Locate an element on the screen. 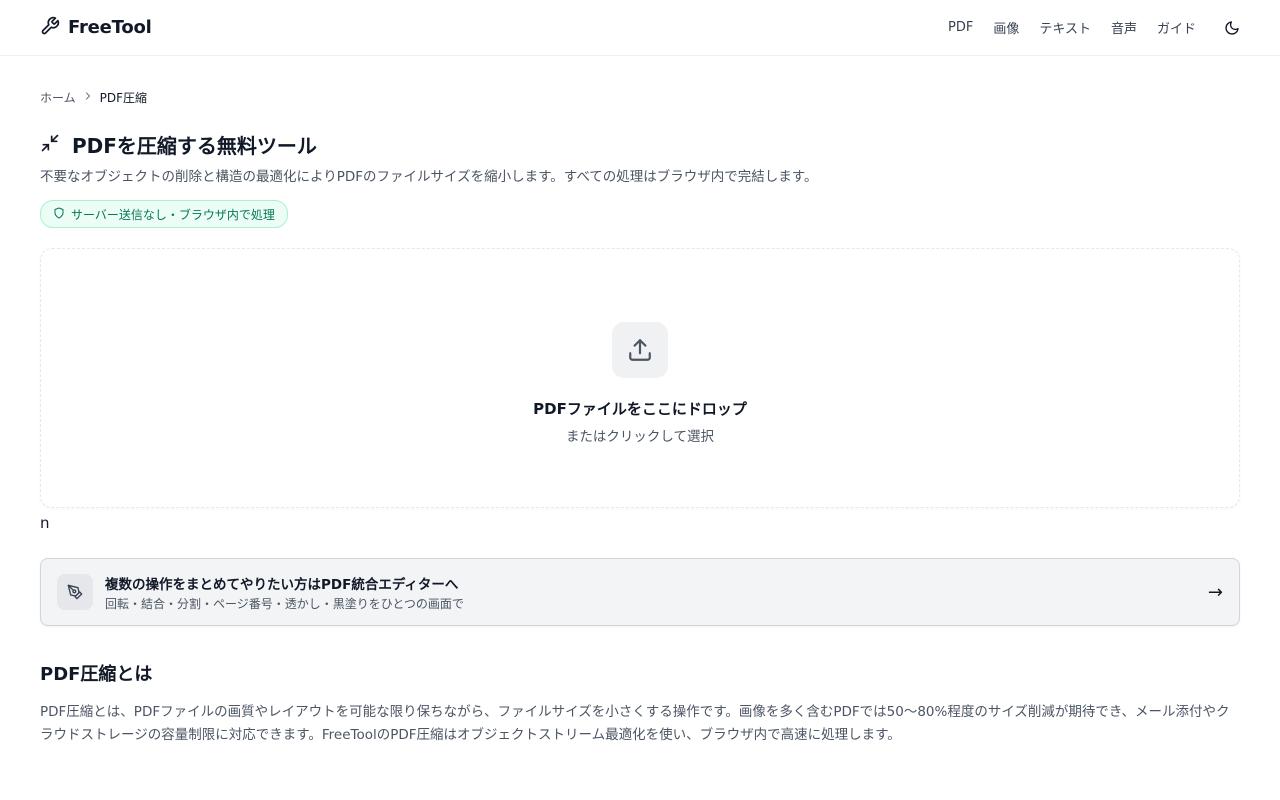 This screenshot has height=800, width=1280. logo-link: FreeTool is located at coordinates (96, 28).